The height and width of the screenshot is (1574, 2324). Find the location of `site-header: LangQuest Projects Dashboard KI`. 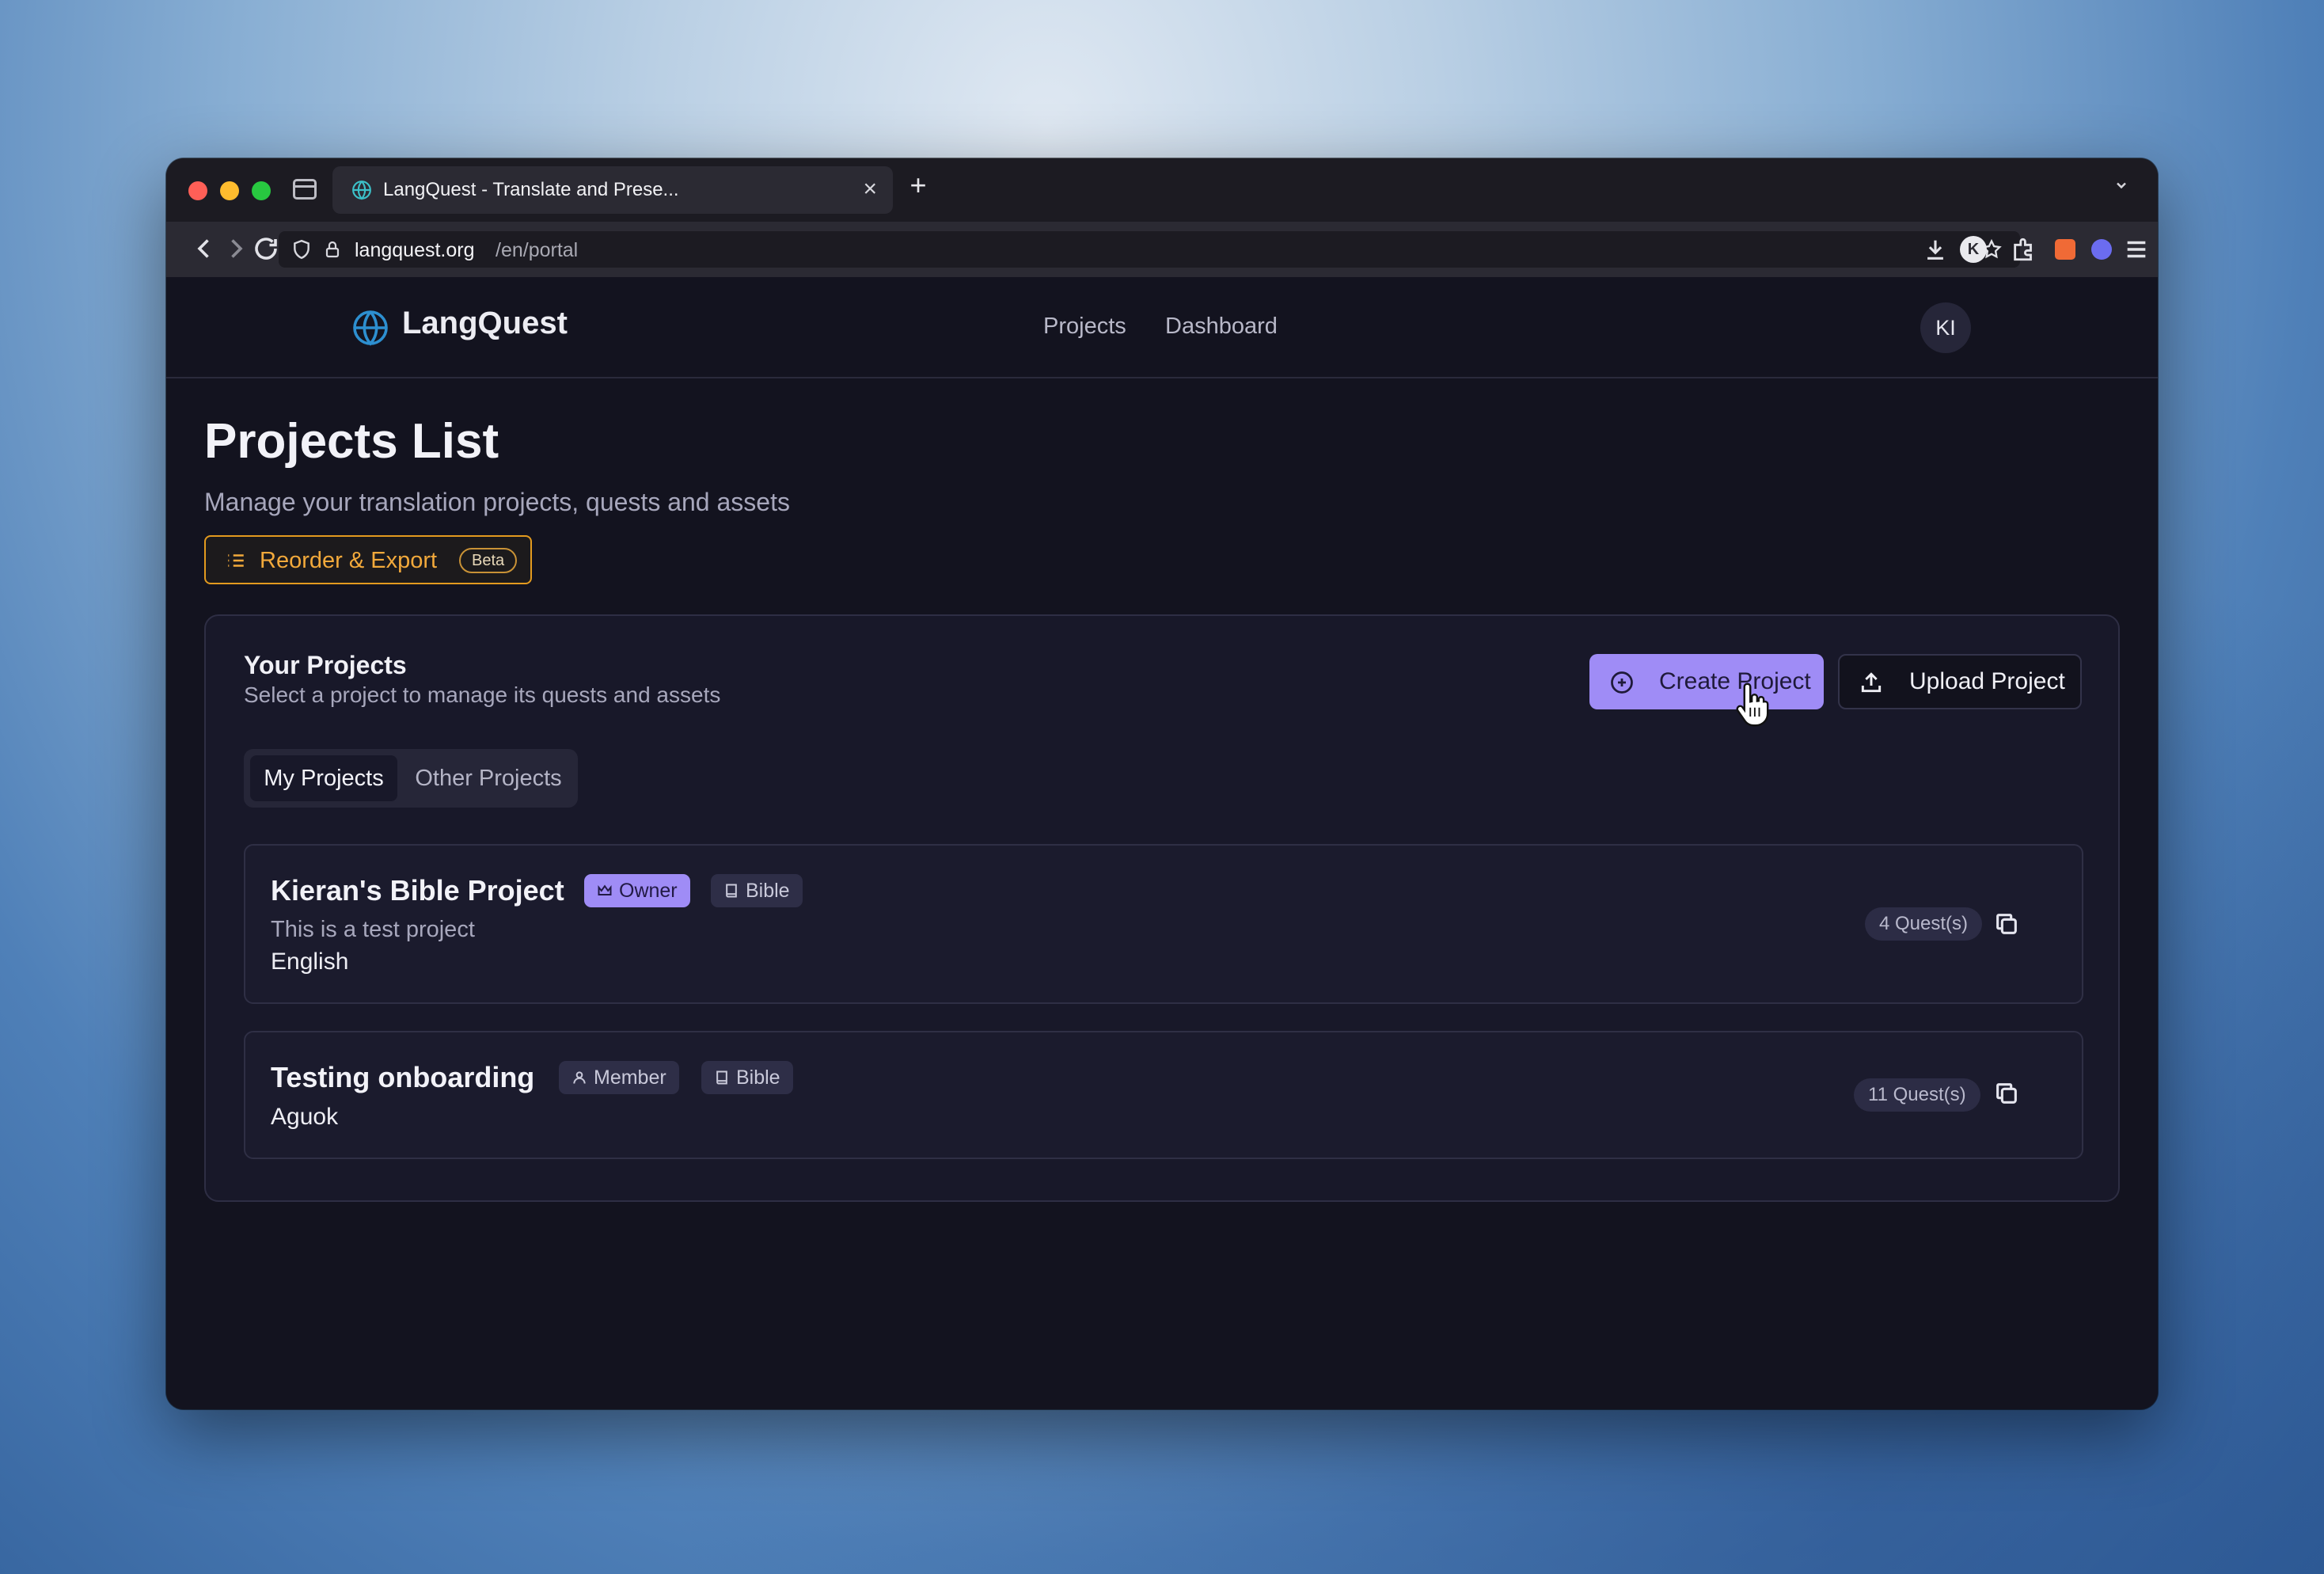

site-header: LangQuest Projects Dashboard KI is located at coordinates (1162, 327).